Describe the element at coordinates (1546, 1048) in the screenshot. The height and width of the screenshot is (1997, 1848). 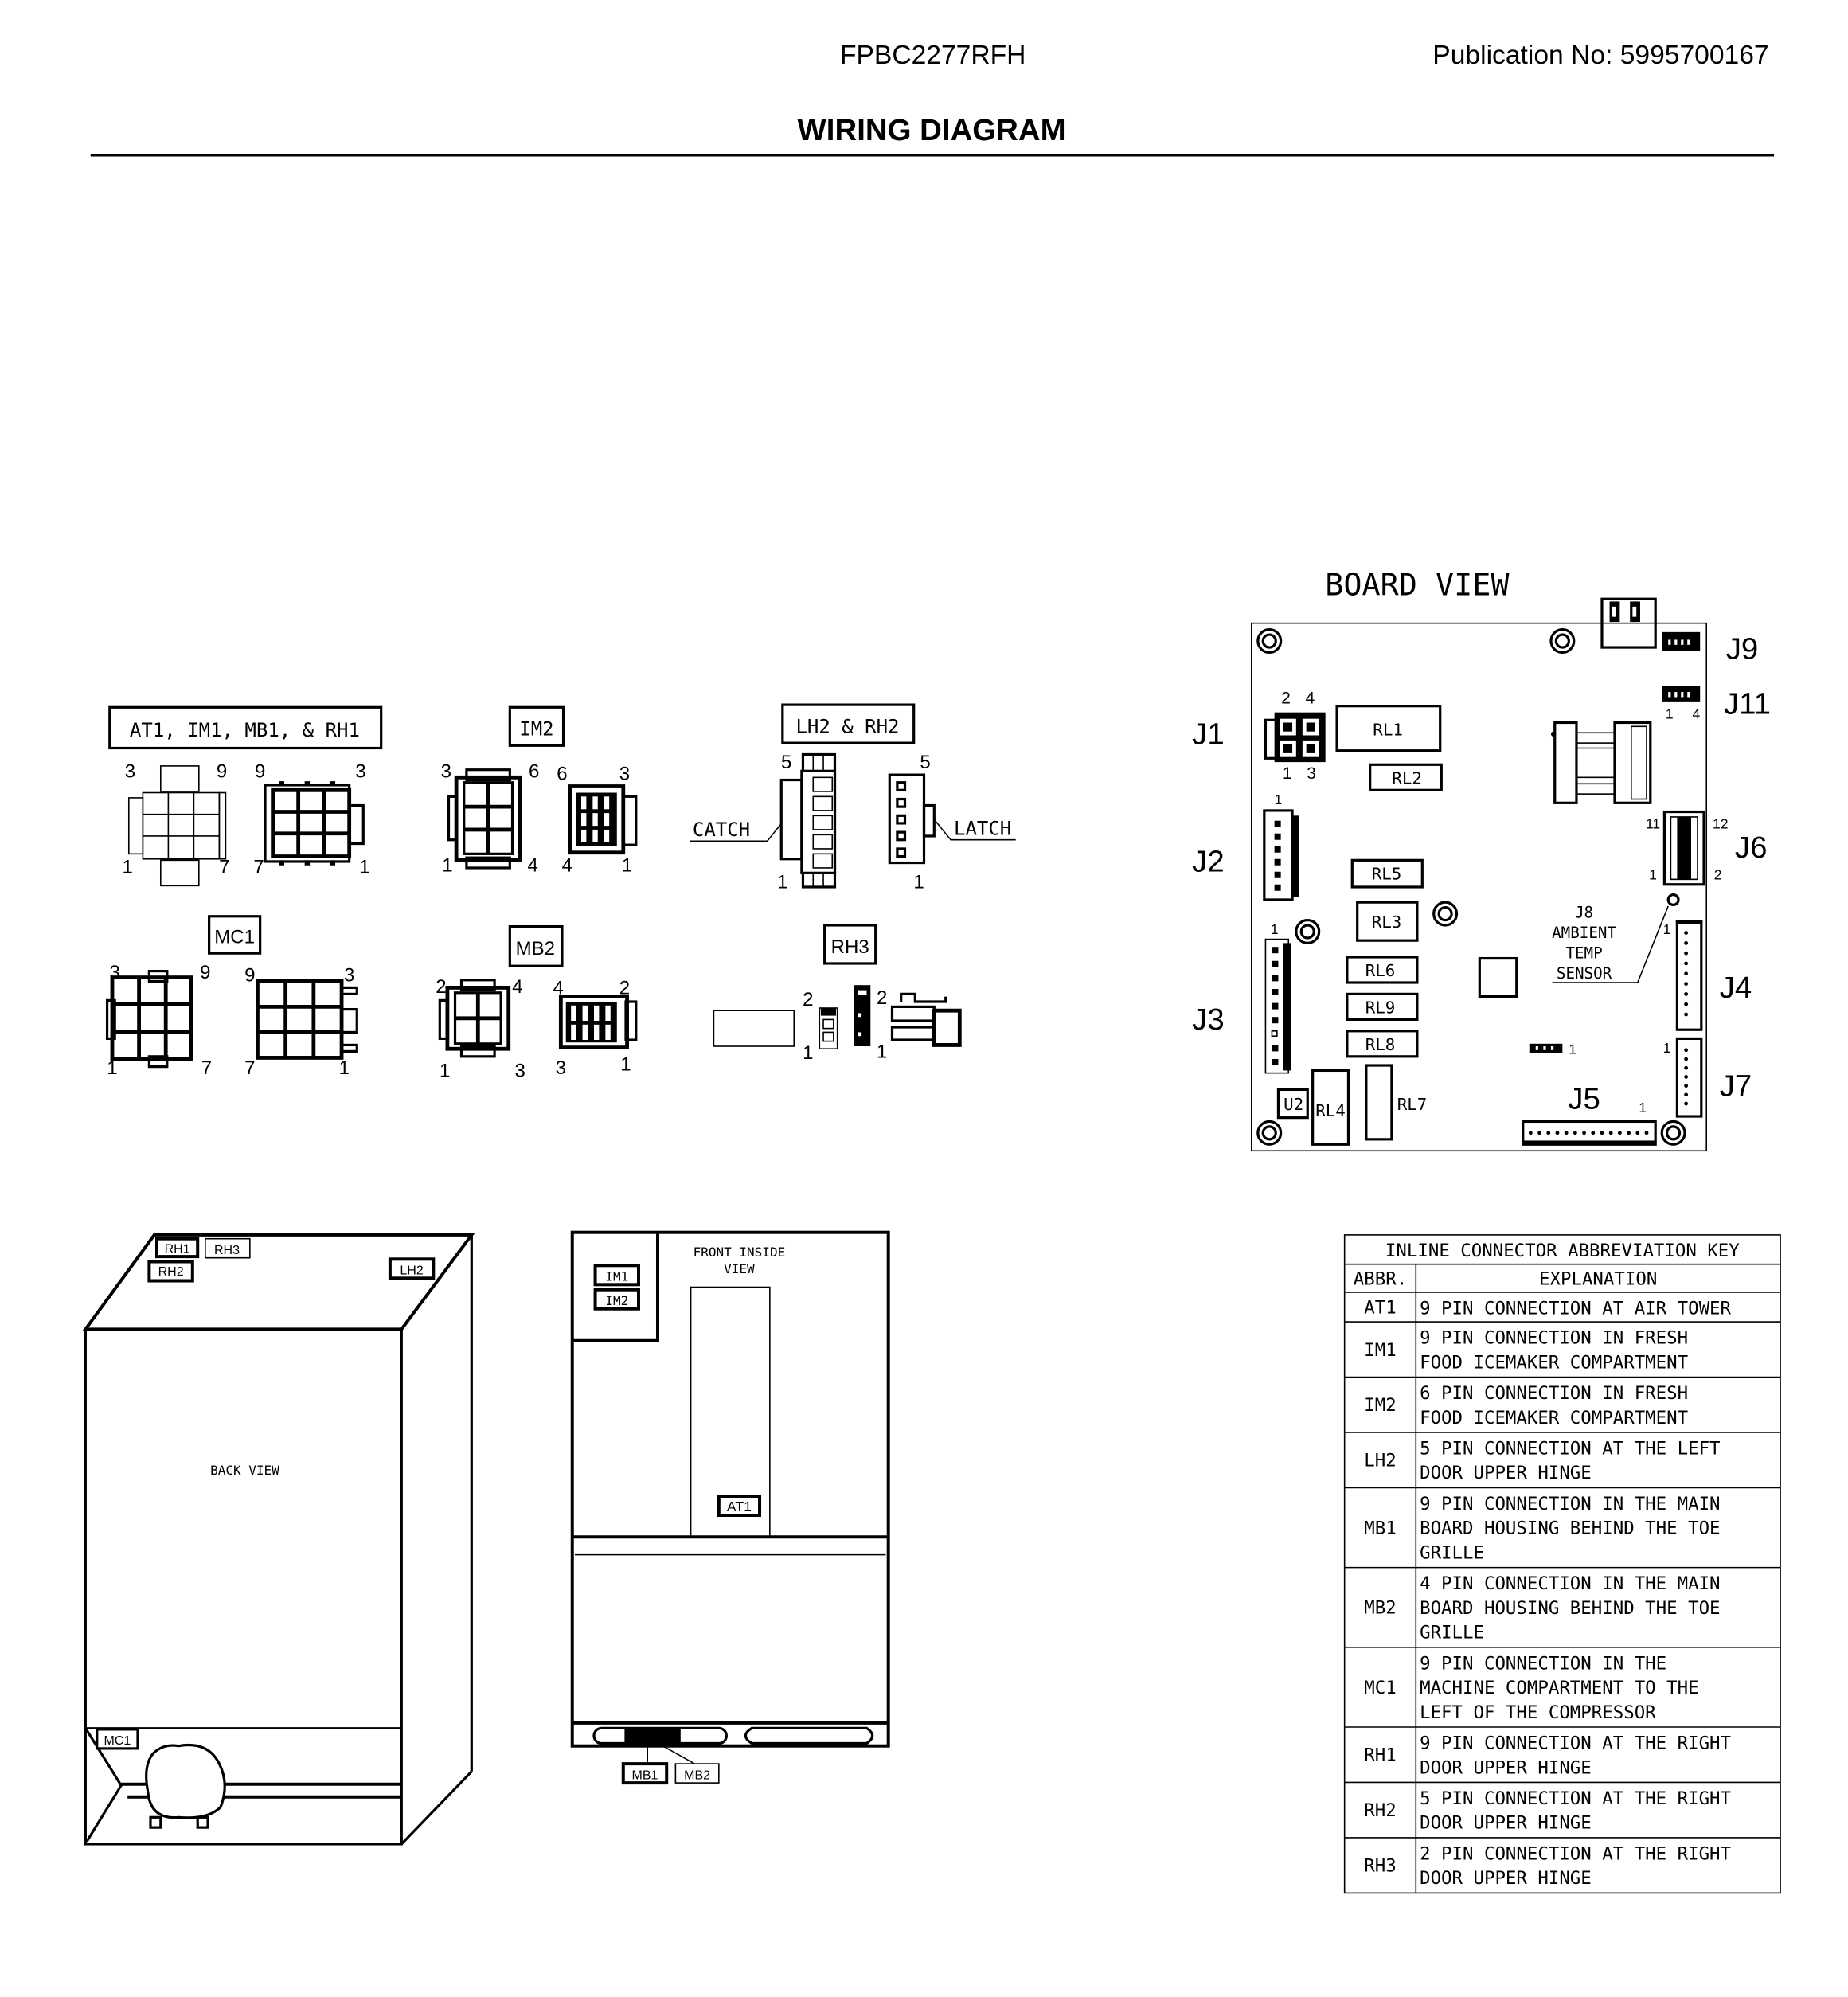
I see `small-header` at that location.